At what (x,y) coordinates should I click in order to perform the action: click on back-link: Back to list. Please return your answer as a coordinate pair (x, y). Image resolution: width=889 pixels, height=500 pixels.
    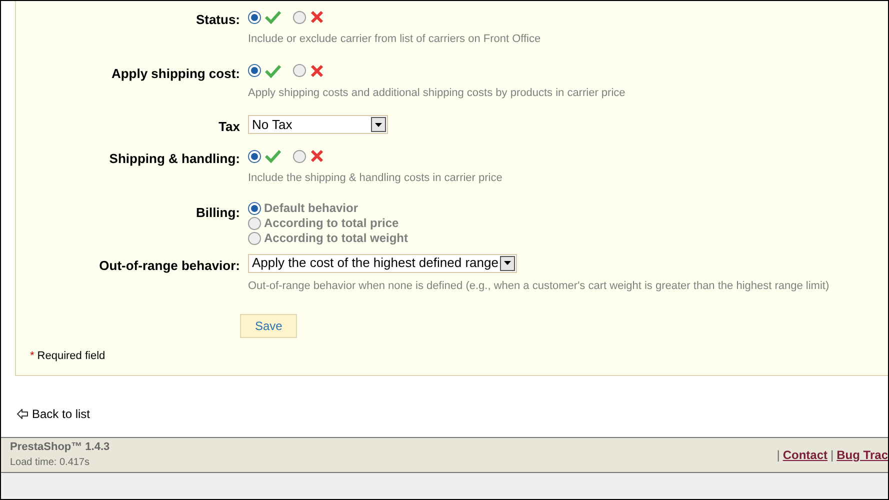
    Looking at the image, I should click on (53, 414).